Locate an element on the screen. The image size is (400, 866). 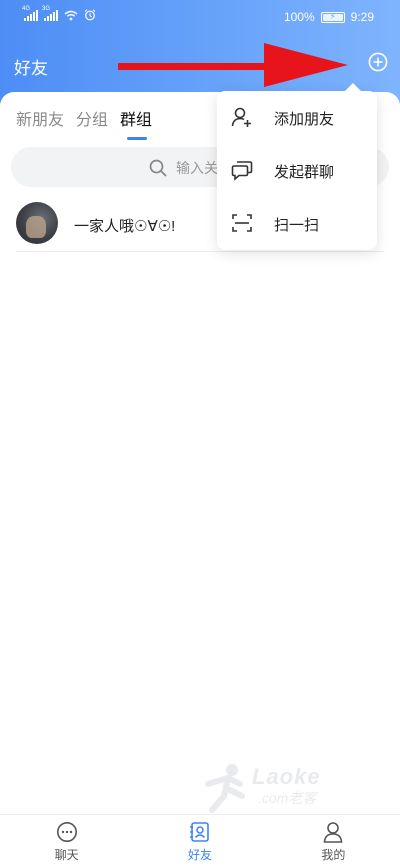
add-friend-icon is located at coordinates (241, 117).